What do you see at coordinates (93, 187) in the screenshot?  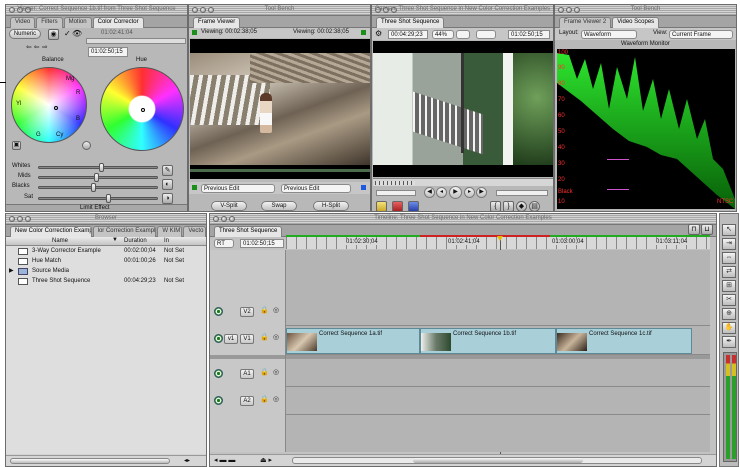 I see `blacks-thumb` at bounding box center [93, 187].